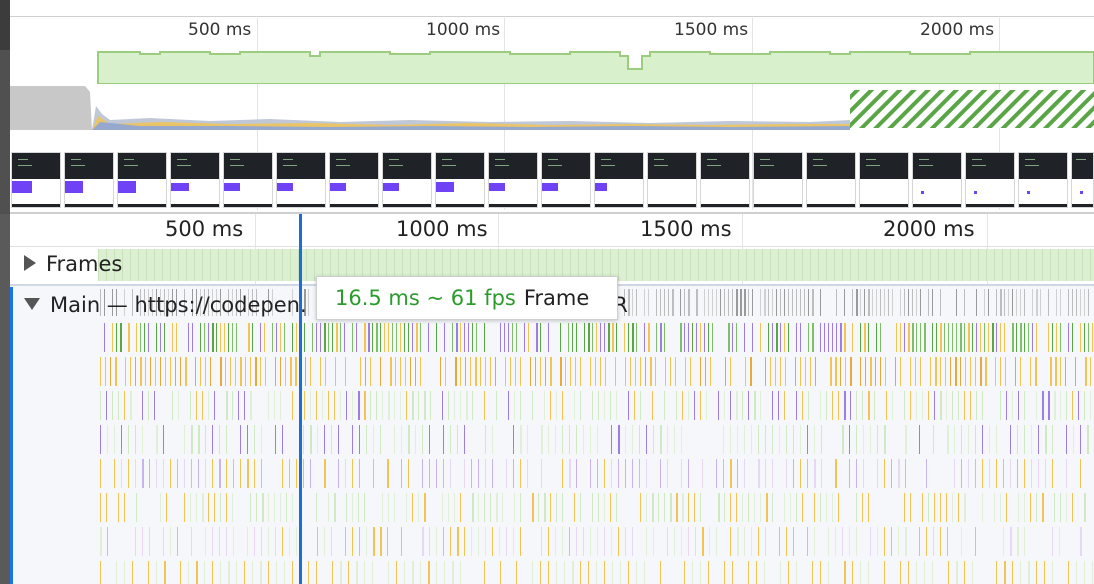 This screenshot has width=1094, height=584. Describe the element at coordinates (84, 264) in the screenshot. I see `frames-label: Frames` at that location.